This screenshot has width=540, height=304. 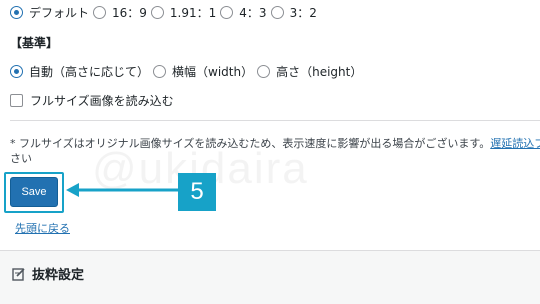 I want to click on note-continuation: さい, so click(x=21, y=158).